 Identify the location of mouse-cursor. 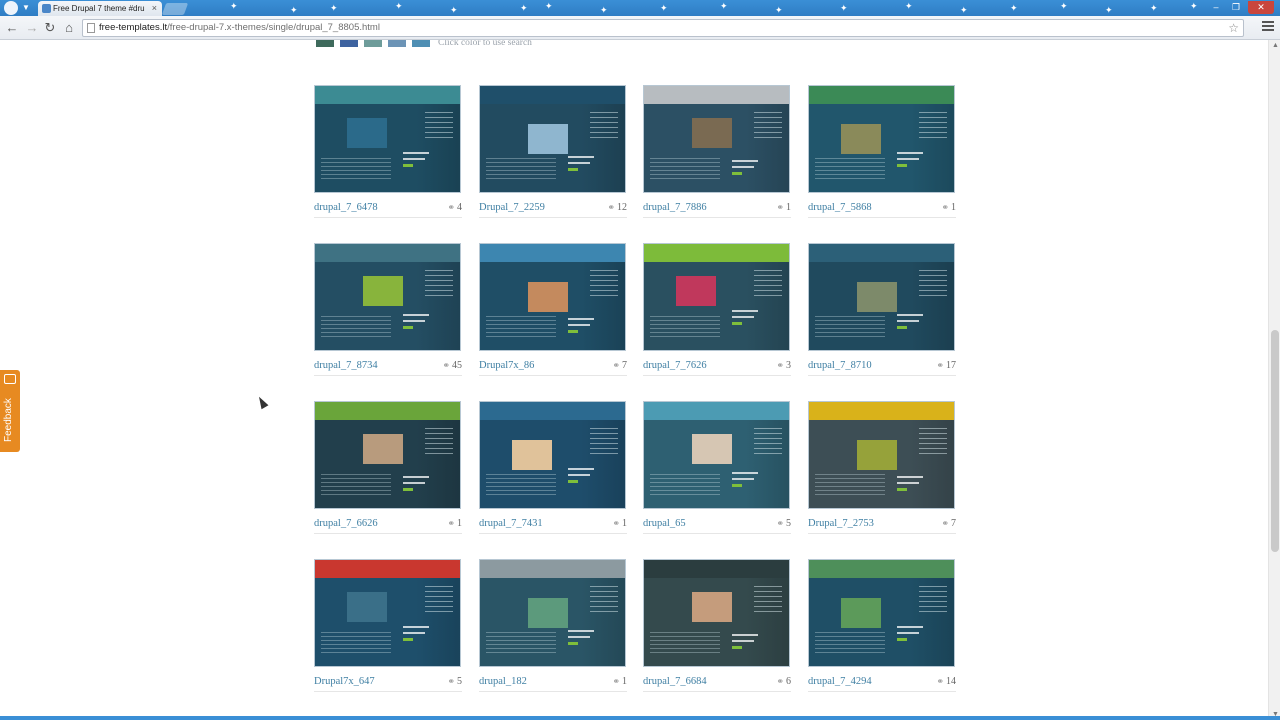
(262, 402).